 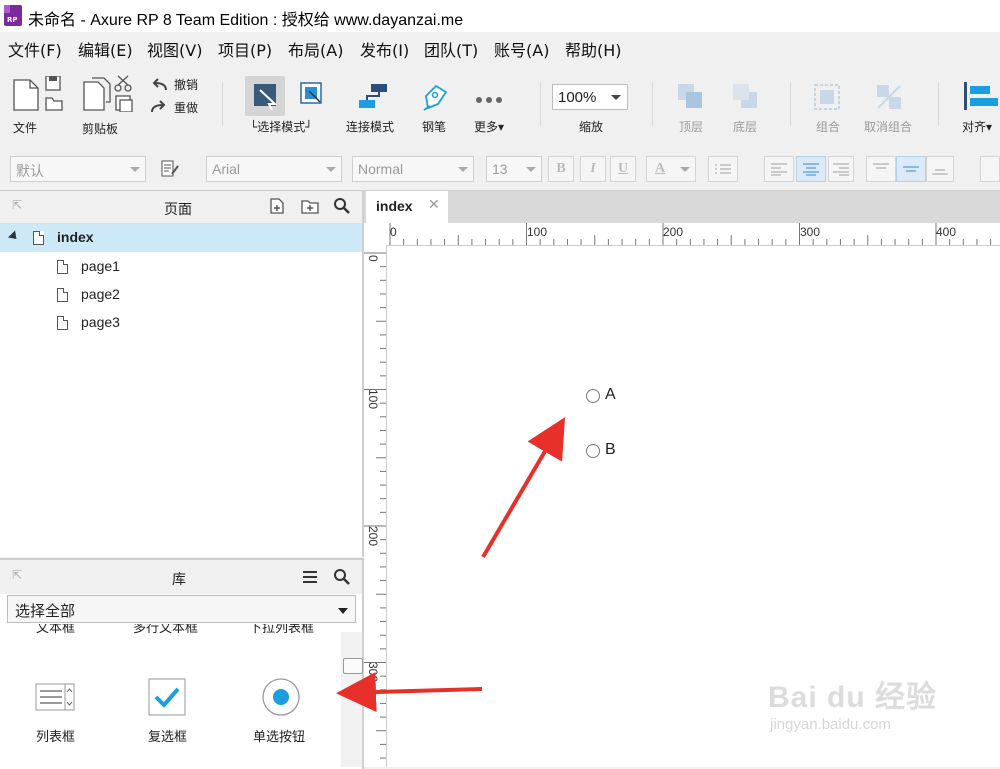 What do you see at coordinates (181, 238) in the screenshot?
I see `page-tree-item-index: index` at bounding box center [181, 238].